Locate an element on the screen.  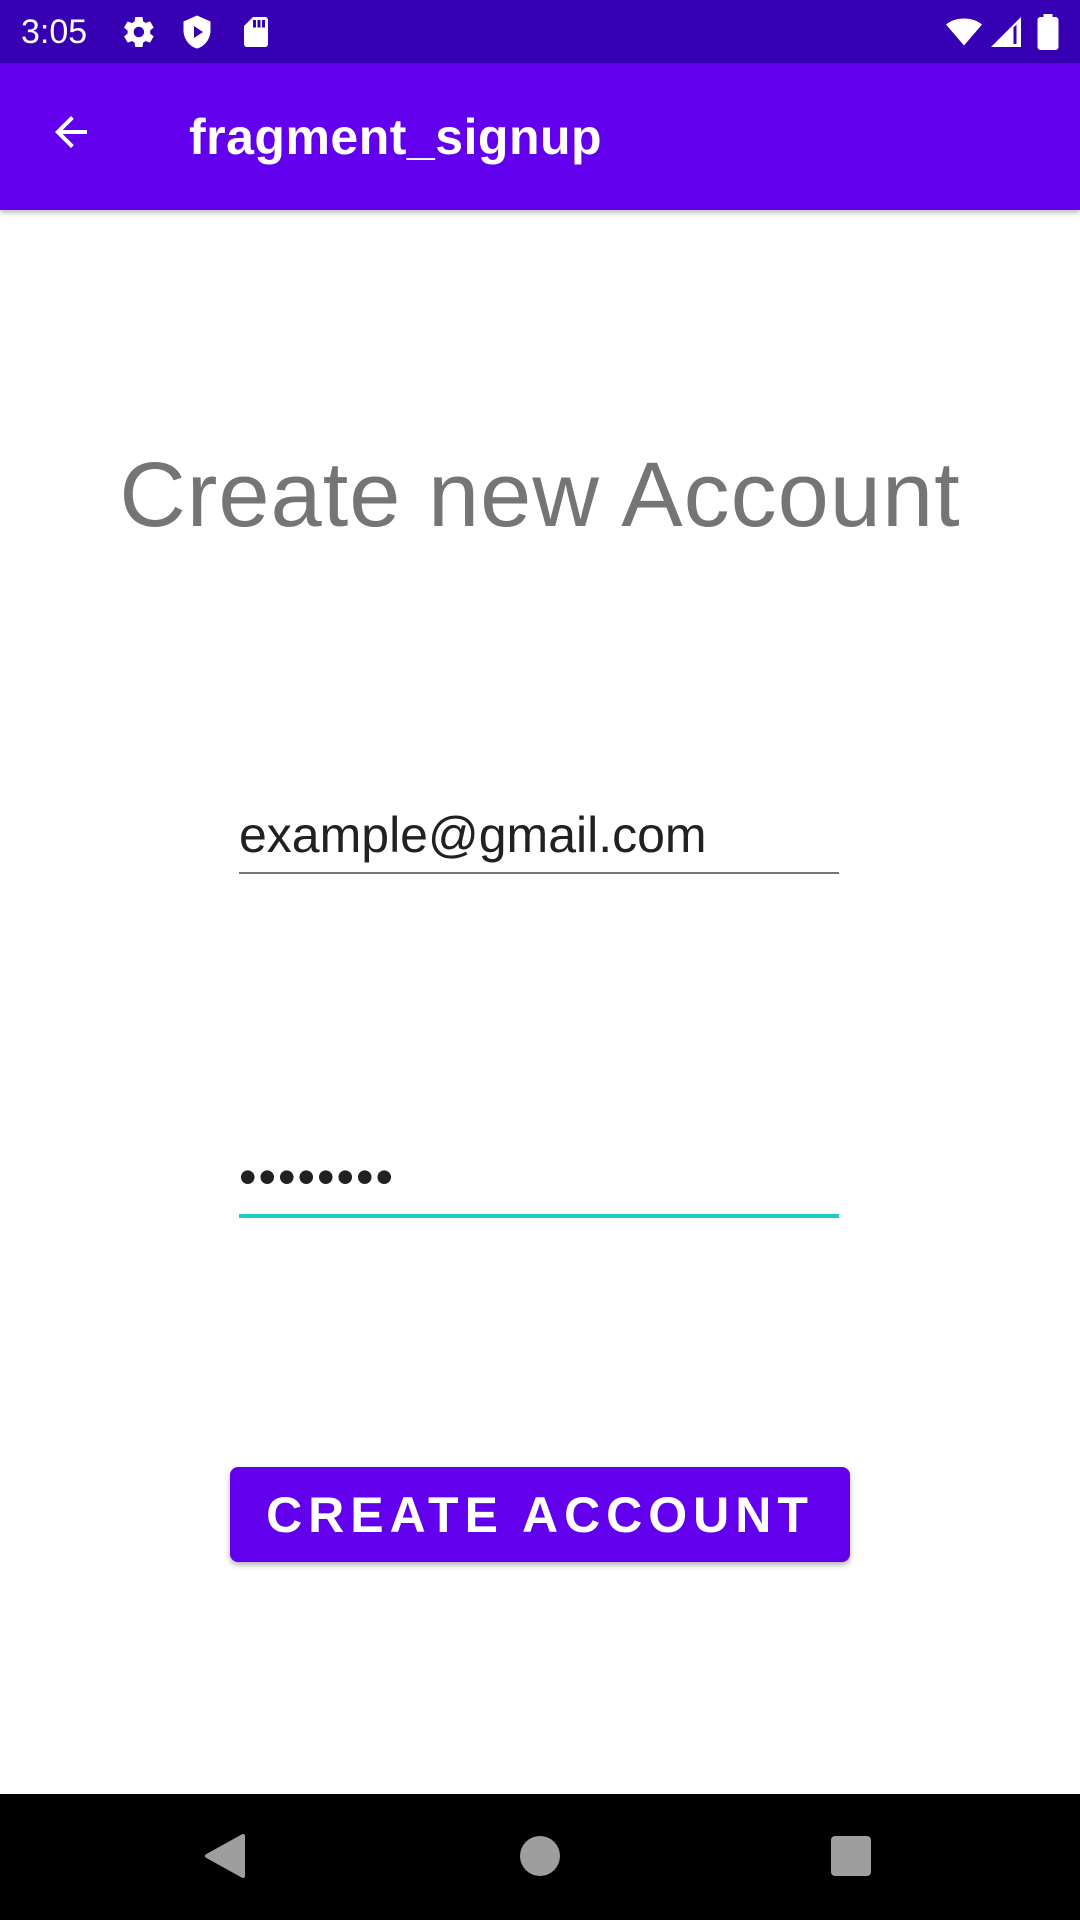
create-account-label: CREATE ACCOUNT is located at coordinates (540, 1514).